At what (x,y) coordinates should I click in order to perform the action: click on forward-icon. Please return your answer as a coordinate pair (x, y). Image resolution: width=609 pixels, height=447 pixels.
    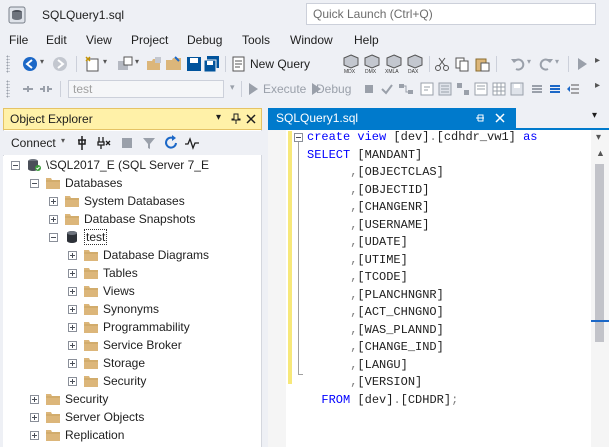
    Looking at the image, I should click on (60, 64).